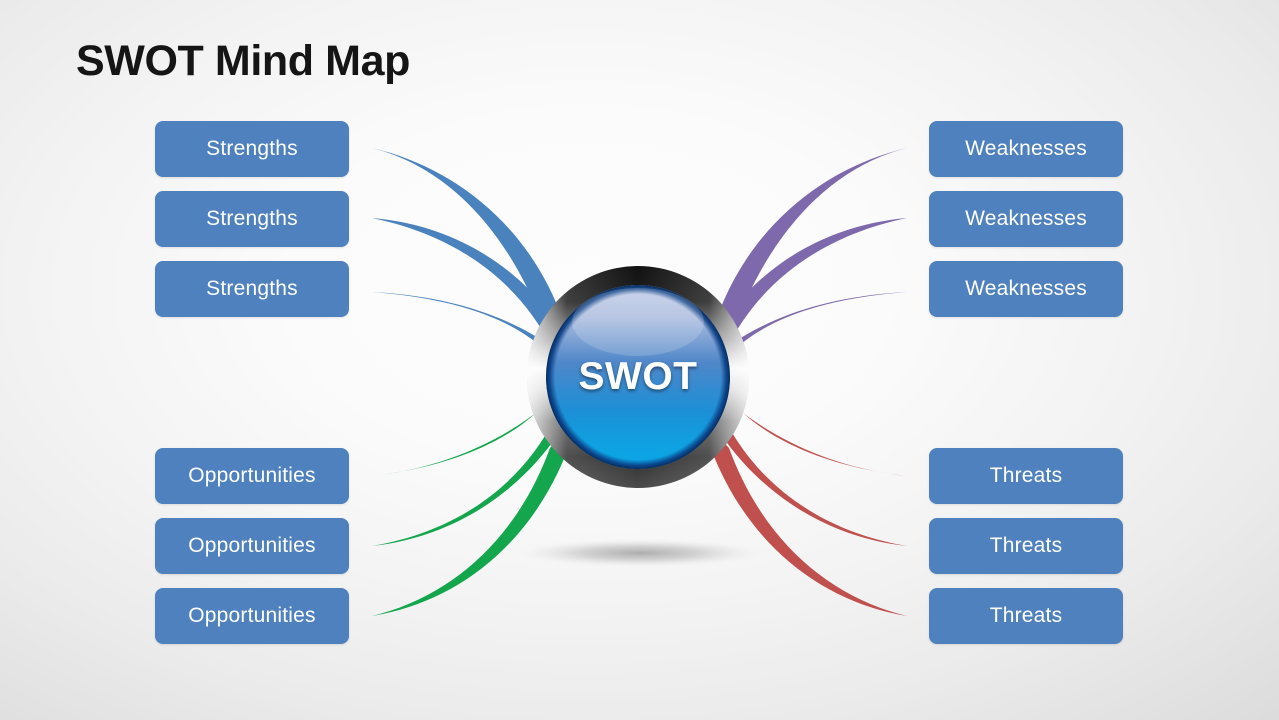  I want to click on center-orb-label: SWOT, so click(638, 376).